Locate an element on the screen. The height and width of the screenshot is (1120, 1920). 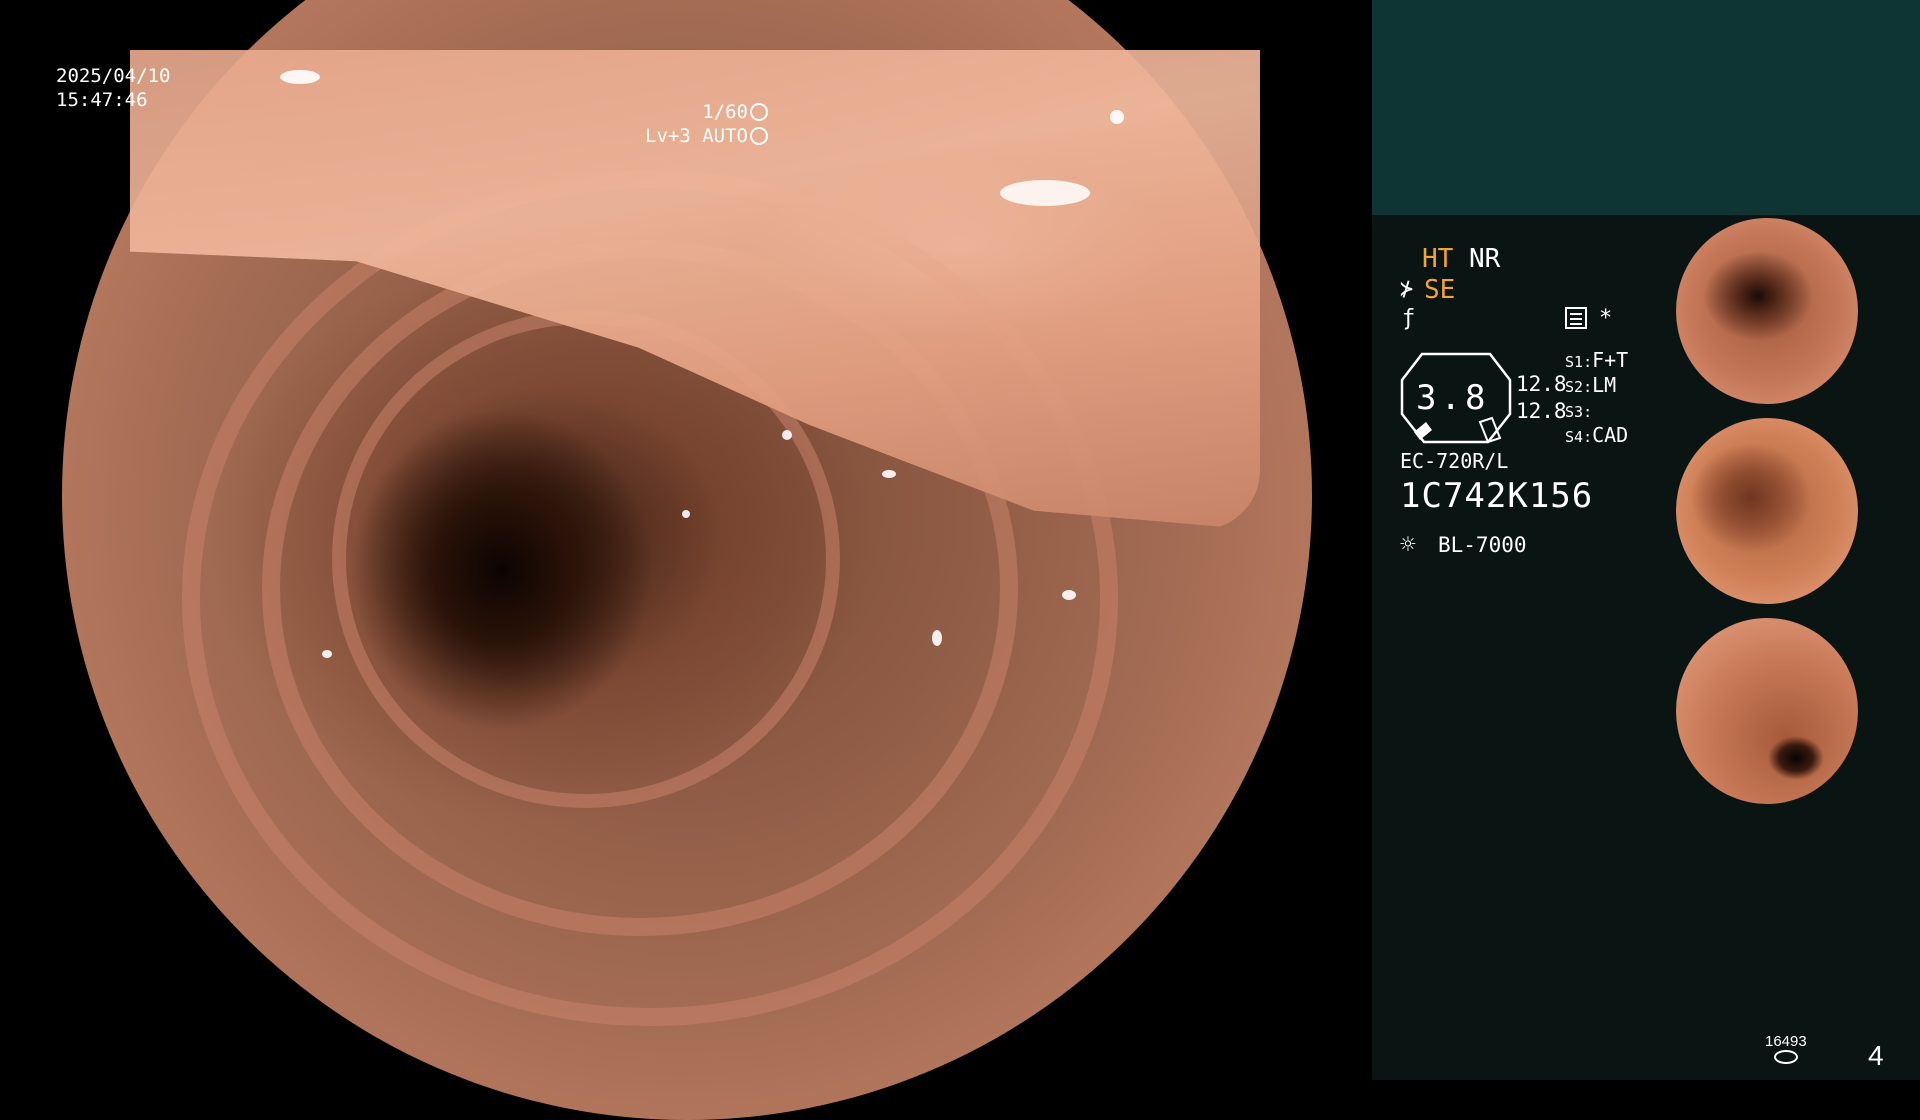
value-b: 12.8 is located at coordinates (1541, 411).